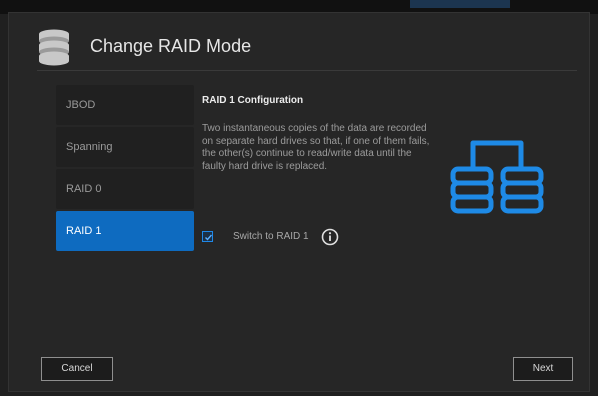 This screenshot has width=598, height=396. Describe the element at coordinates (125, 105) in the screenshot. I see `raid-mode-jbod: JBOD` at that location.